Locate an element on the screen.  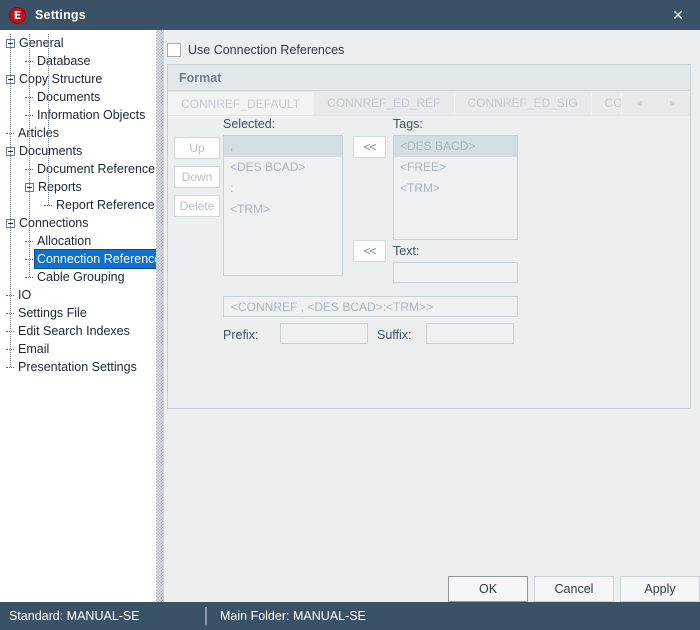
use-connection-references-row: Use Connection References is located at coordinates (255, 50).